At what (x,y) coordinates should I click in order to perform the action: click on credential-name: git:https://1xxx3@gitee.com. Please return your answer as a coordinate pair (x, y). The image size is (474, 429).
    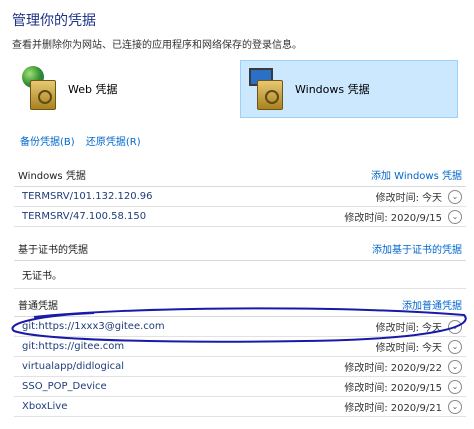
    Looking at the image, I should click on (93, 326).